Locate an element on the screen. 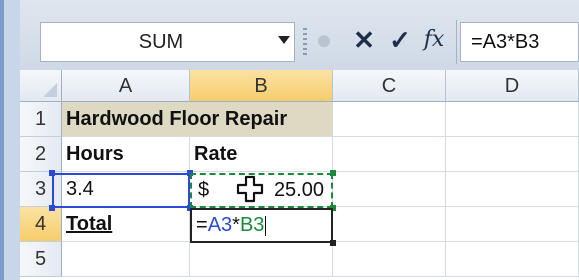 The height and width of the screenshot is (280, 579). select-all-button is located at coordinates (41, 86).